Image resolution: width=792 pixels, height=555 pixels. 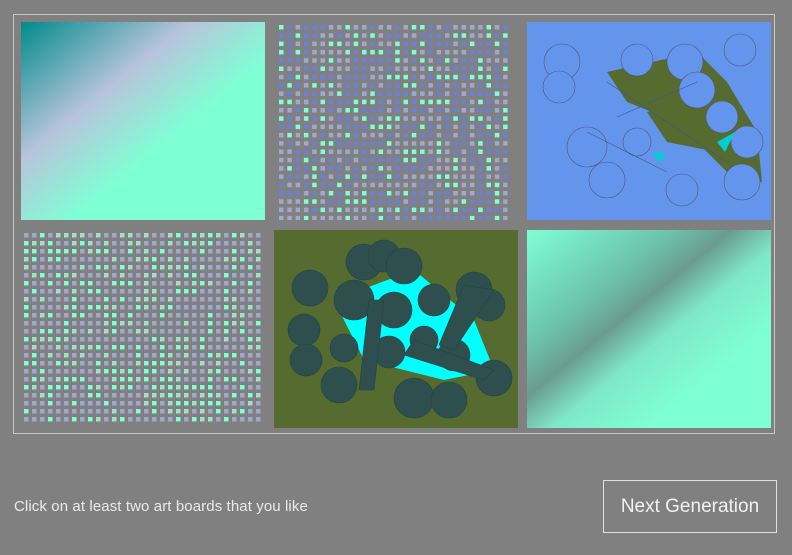 I want to click on art-board-5-canvas, so click(x=396, y=329).